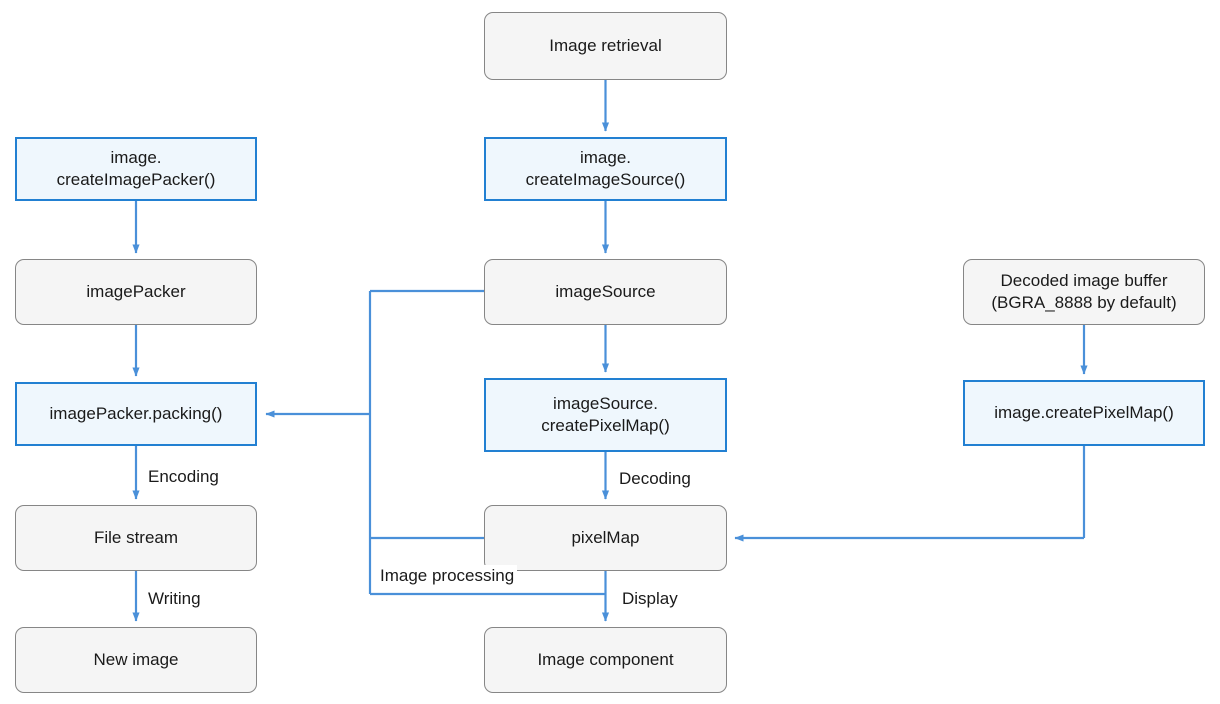 The height and width of the screenshot is (704, 1220). What do you see at coordinates (605, 46) in the screenshot?
I see `node-image-retrieval: Image retrieval` at bounding box center [605, 46].